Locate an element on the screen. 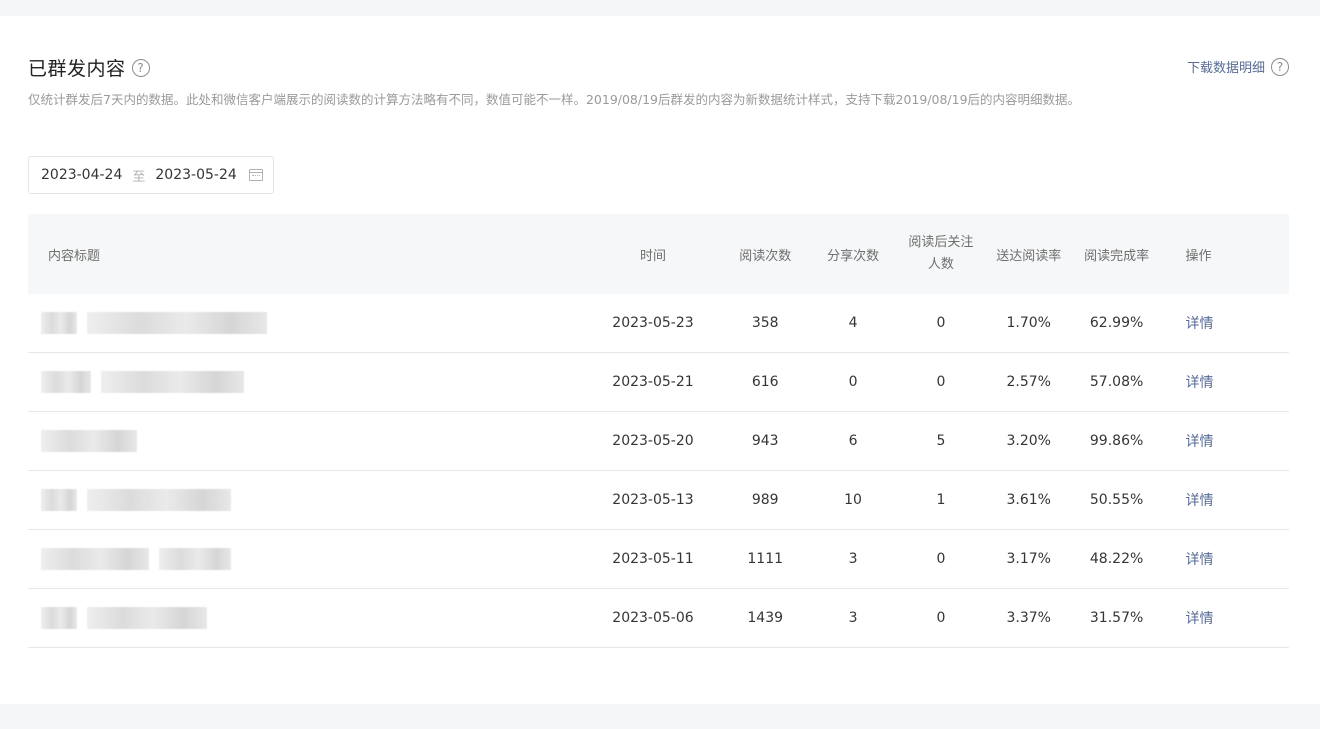 The width and height of the screenshot is (1320, 729). col-follows-label: 阅读后关注人数 is located at coordinates (941, 253).